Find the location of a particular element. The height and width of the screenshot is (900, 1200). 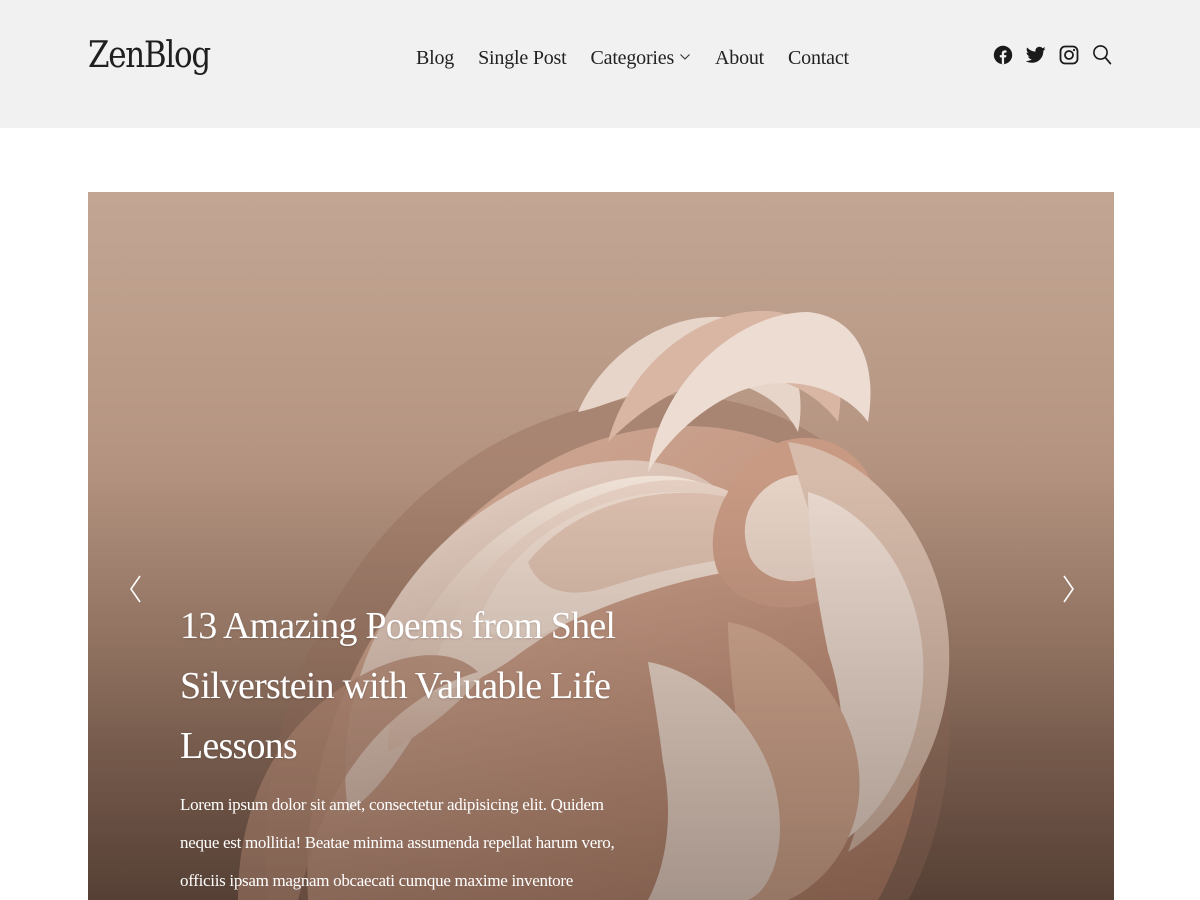

nav-about-label: About is located at coordinates (740, 57).